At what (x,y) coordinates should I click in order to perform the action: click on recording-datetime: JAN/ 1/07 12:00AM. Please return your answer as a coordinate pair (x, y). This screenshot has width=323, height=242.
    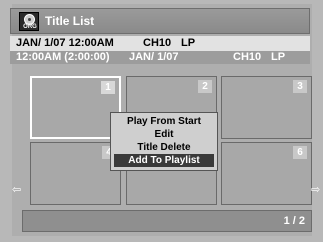
    Looking at the image, I should click on (65, 43).